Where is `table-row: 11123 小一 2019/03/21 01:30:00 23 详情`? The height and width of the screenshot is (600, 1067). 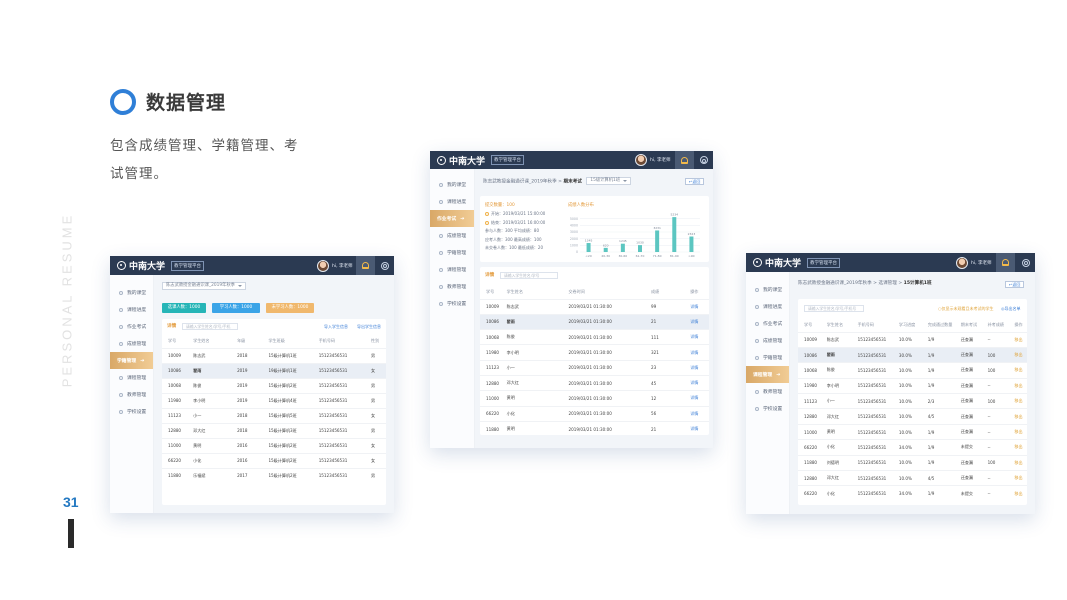
table-row: 11123 小一 2019/03/21 01:30:00 23 详情 is located at coordinates (594, 367).